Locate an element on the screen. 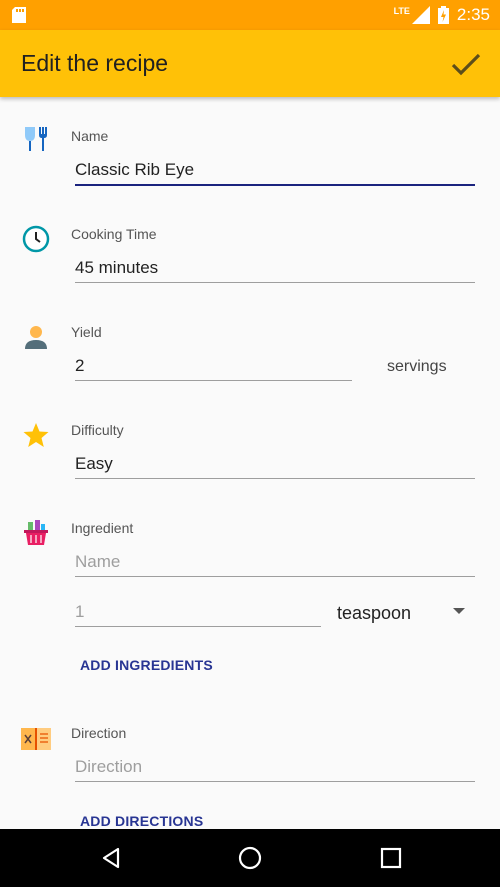 The image size is (500, 887). app-bar: Edit the recipe is located at coordinates (250, 63).